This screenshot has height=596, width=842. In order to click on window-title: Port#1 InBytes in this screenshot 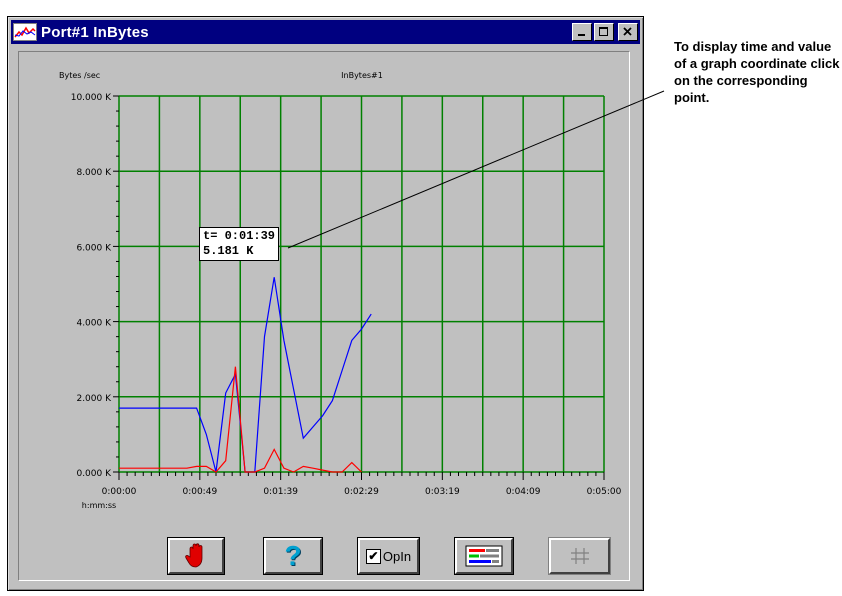, I will do `click(95, 32)`.